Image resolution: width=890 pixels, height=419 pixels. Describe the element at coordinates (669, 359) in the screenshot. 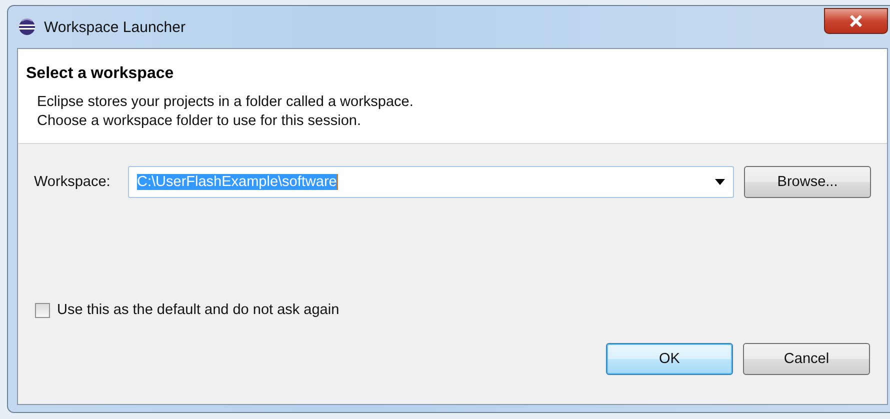

I see `ok-button: OK` at that location.